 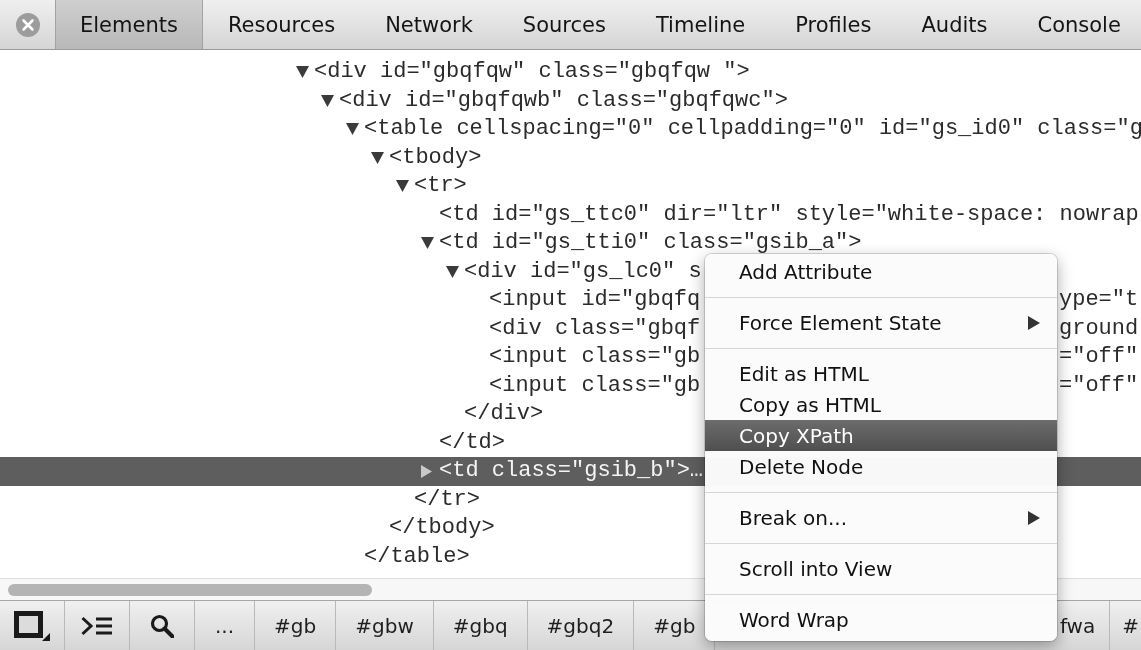 I want to click on code-text: ground, so click(x=1099, y=328).